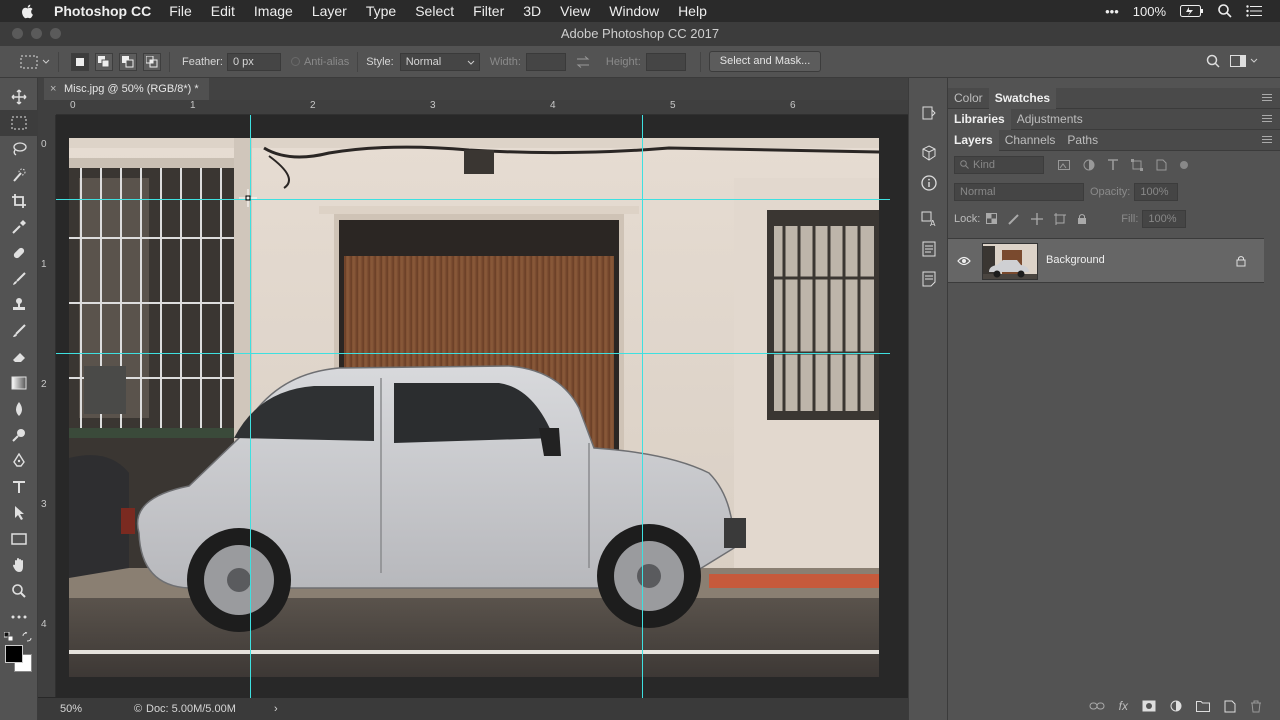 Image resolution: width=1280 pixels, height=720 pixels. What do you see at coordinates (634, 11) in the screenshot?
I see `menu-window: Window` at bounding box center [634, 11].